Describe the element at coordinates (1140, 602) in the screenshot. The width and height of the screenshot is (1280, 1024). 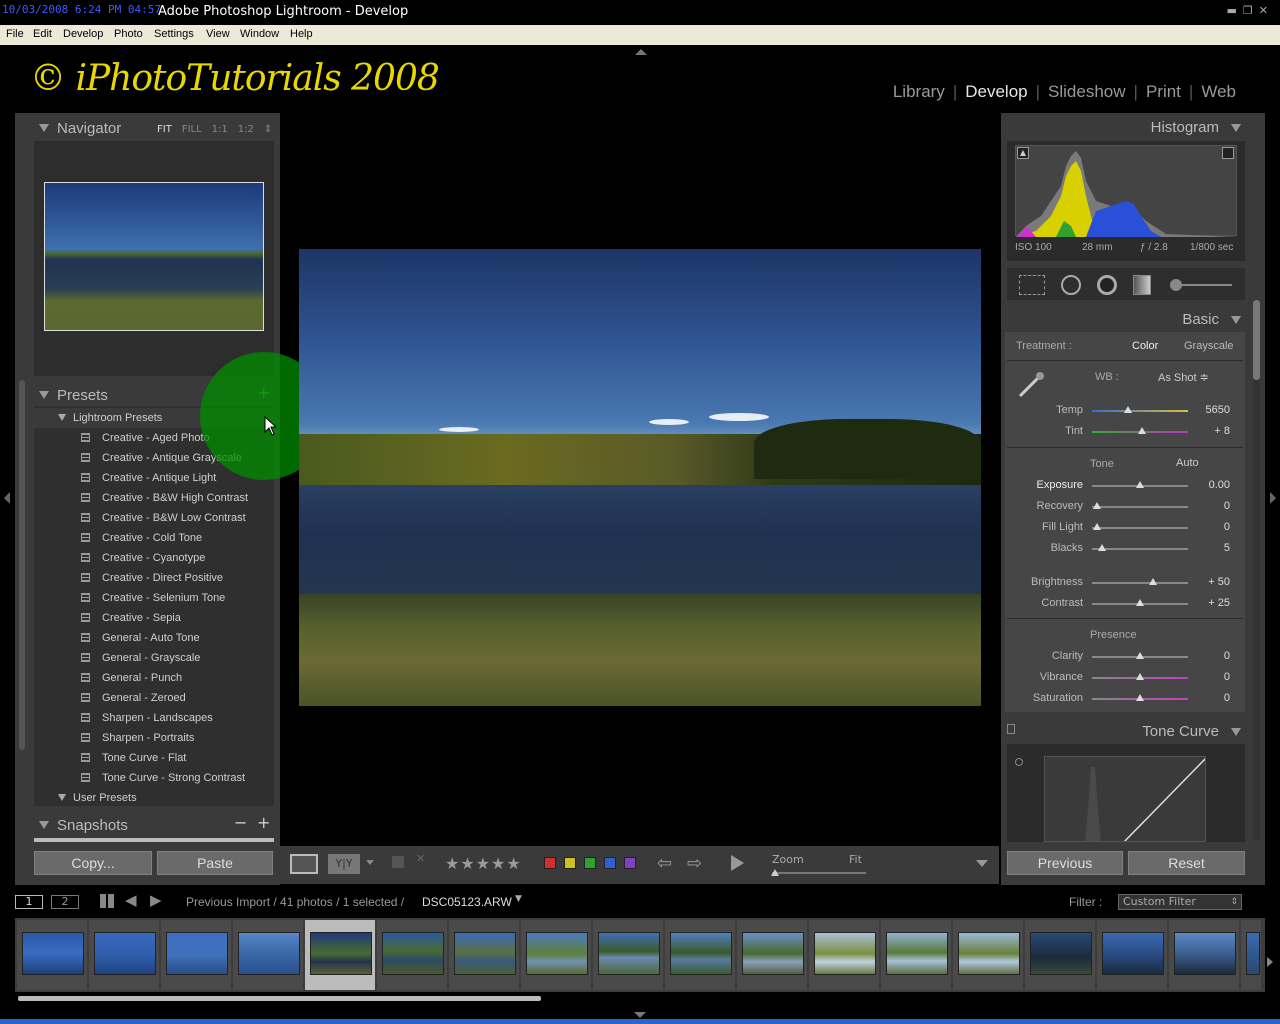
I see `contrast-slider-knob` at that location.